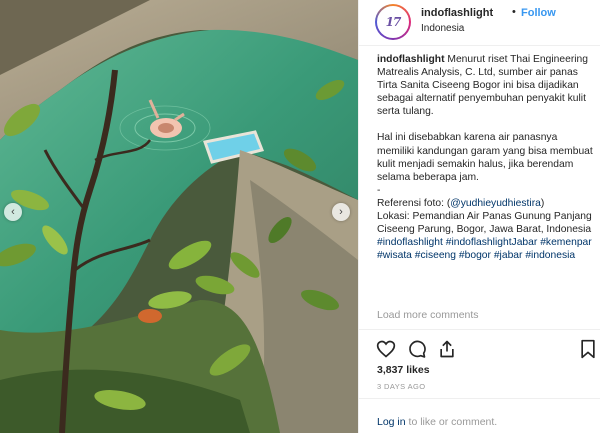 The image size is (600, 433). I want to click on heart-icon, so click(386, 349).